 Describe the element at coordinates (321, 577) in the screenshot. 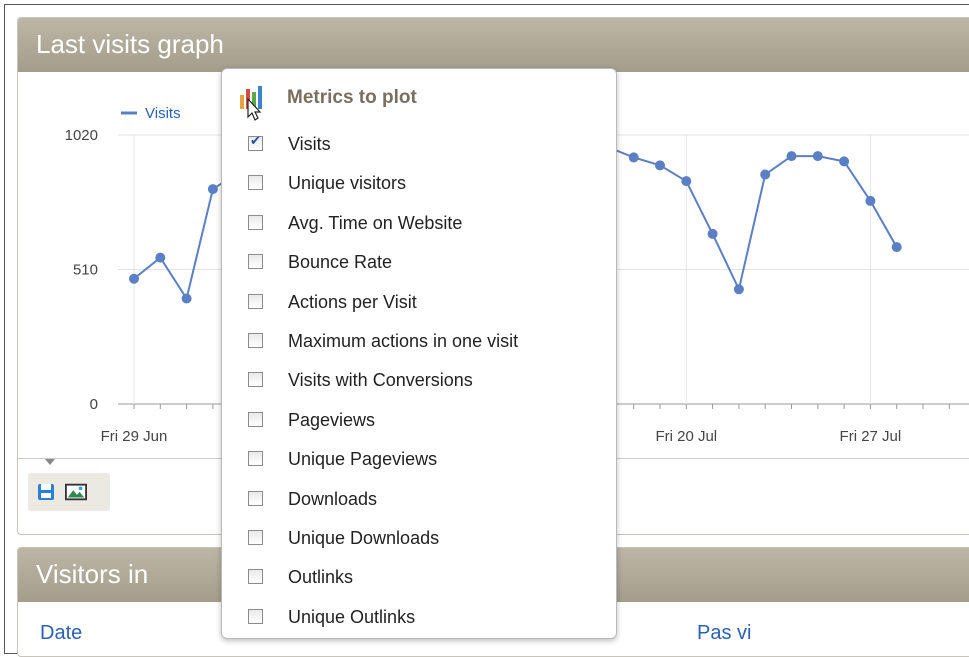

I see `metric-label: Outlinks` at that location.